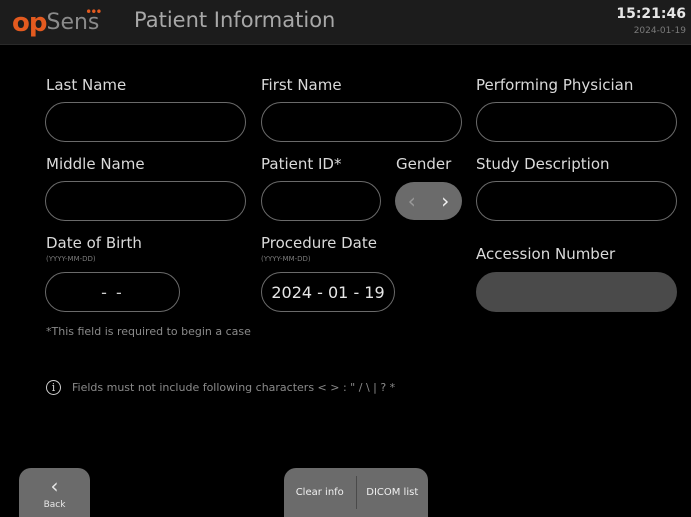  What do you see at coordinates (546, 254) in the screenshot?
I see `accession-number-label: Accession Number` at bounding box center [546, 254].